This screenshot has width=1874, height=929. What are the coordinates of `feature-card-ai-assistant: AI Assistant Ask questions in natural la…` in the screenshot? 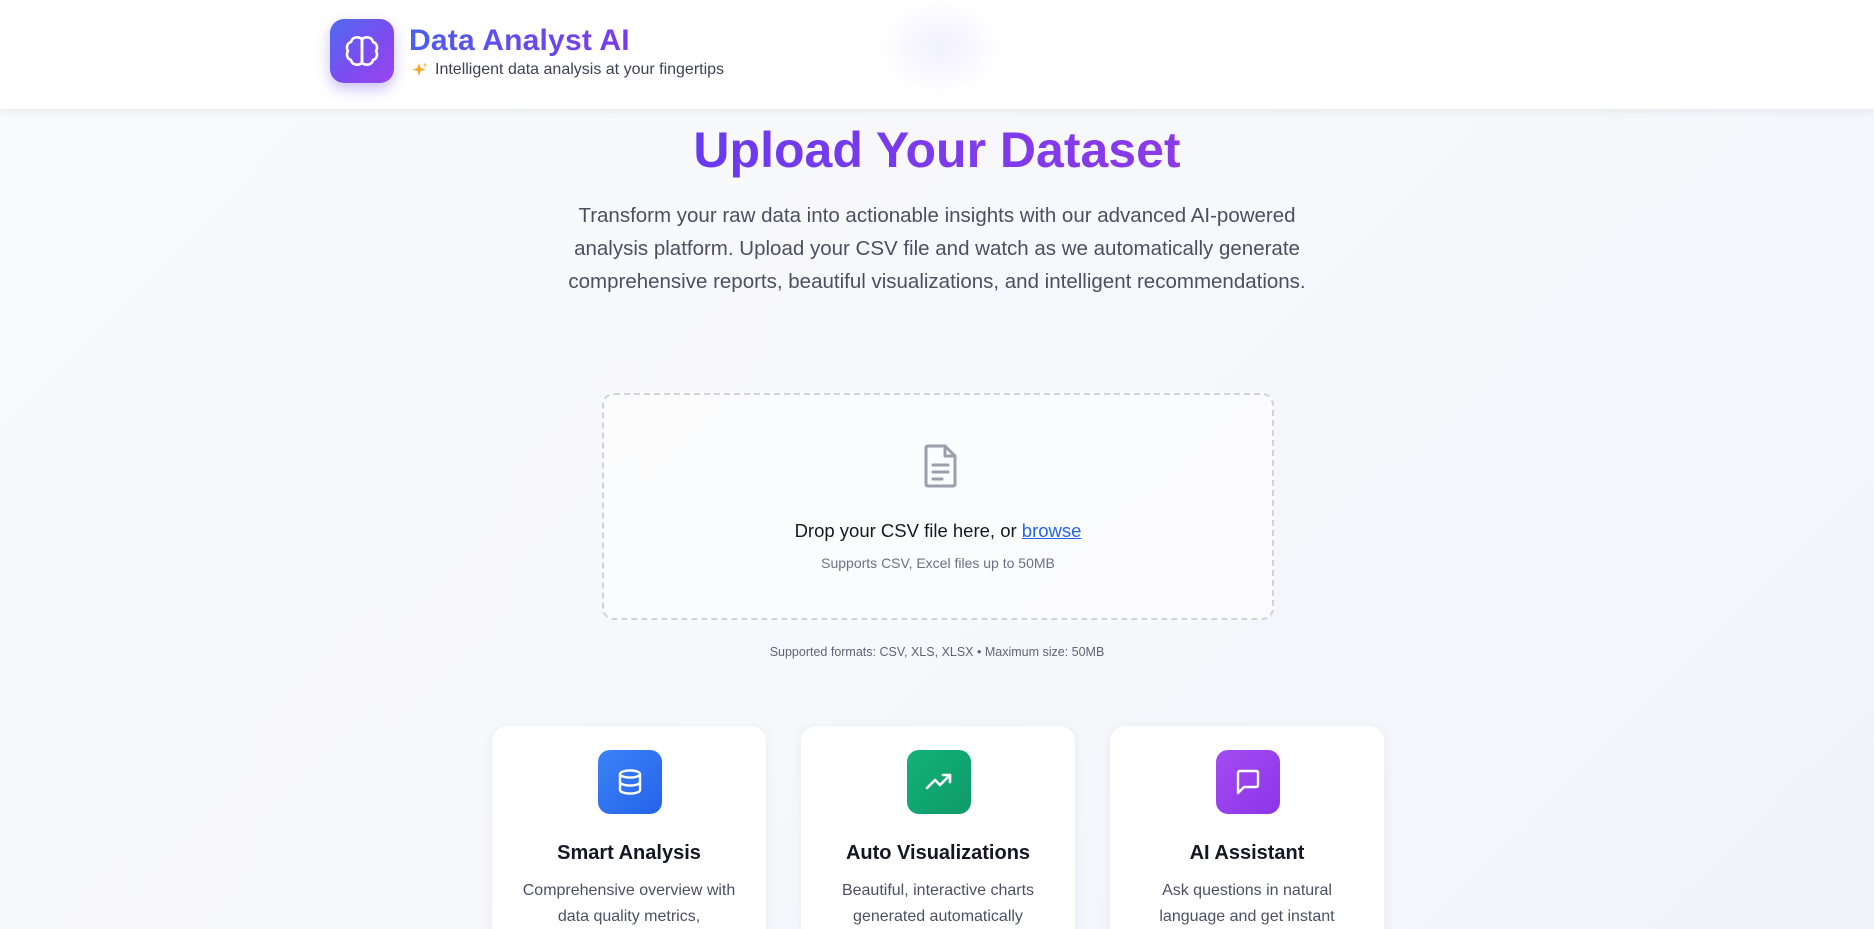 It's located at (1247, 827).